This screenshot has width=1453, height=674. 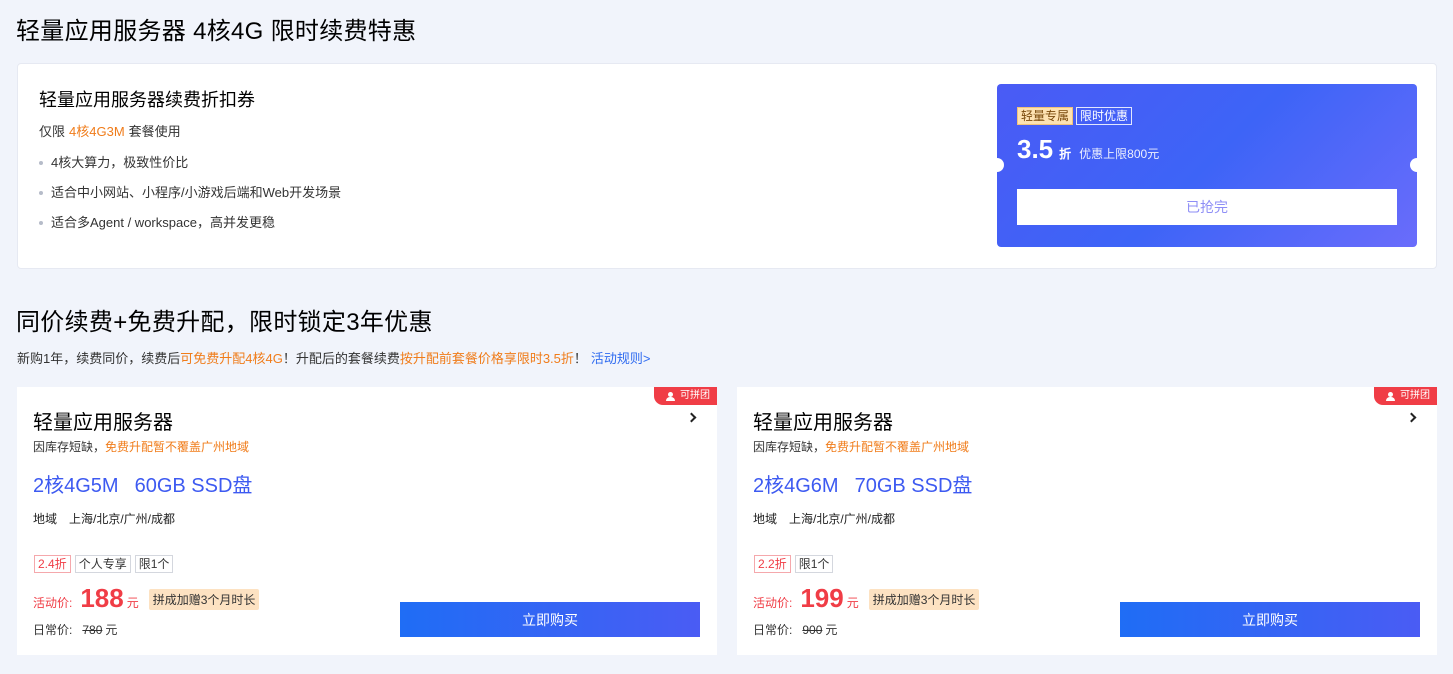 I want to click on activity-price: 活动价: 188 元 拼成加赠3个月时长, so click(x=146, y=598).